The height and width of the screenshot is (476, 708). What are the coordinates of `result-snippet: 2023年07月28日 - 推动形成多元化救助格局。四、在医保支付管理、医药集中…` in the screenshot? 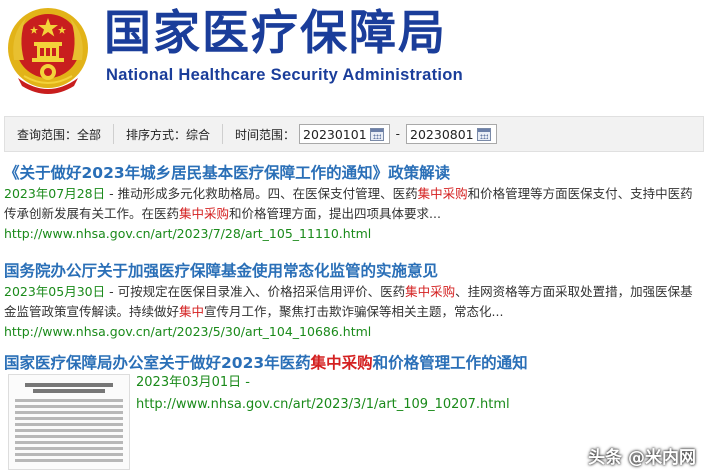 It's located at (354, 204).